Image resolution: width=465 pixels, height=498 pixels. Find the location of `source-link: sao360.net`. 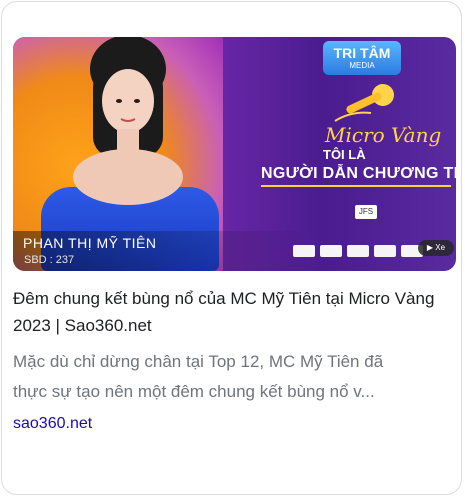

source-link: sao360.net is located at coordinates (52, 424).